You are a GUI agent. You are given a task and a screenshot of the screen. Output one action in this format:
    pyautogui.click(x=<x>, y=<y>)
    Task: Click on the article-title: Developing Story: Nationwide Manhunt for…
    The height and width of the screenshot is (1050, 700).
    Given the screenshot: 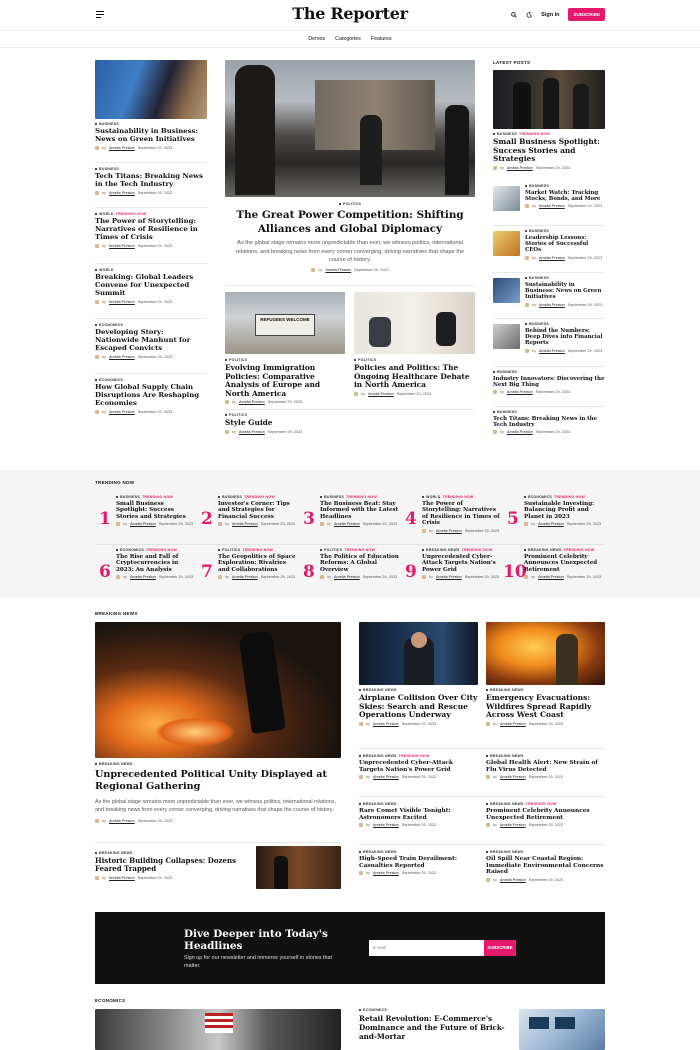 What is the action you would take?
    pyautogui.click(x=151, y=340)
    